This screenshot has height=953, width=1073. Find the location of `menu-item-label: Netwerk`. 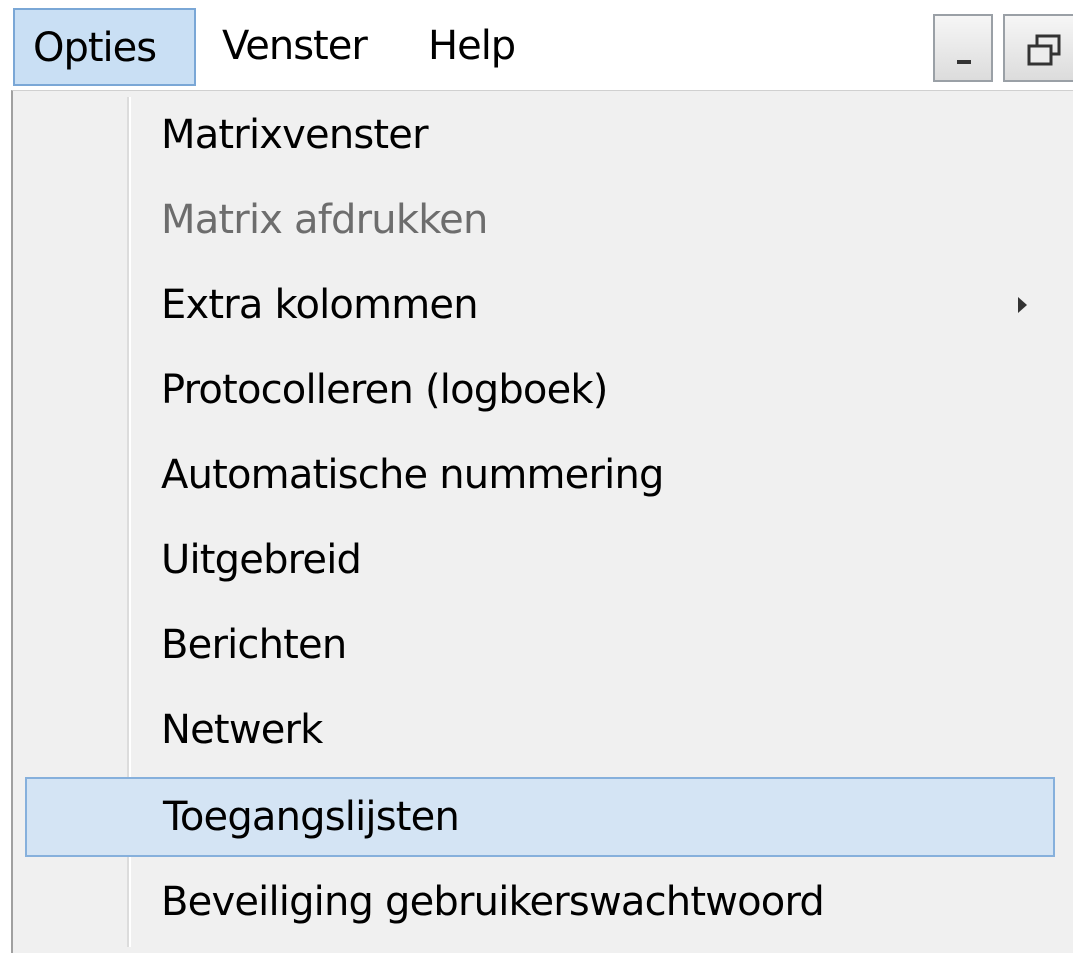

menu-item-label: Netwerk is located at coordinates (242, 730).